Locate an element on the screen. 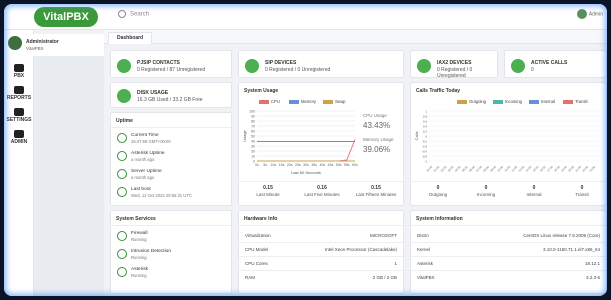 The image size is (611, 300). tab-bar: Dashboard is located at coordinates (355, 37).